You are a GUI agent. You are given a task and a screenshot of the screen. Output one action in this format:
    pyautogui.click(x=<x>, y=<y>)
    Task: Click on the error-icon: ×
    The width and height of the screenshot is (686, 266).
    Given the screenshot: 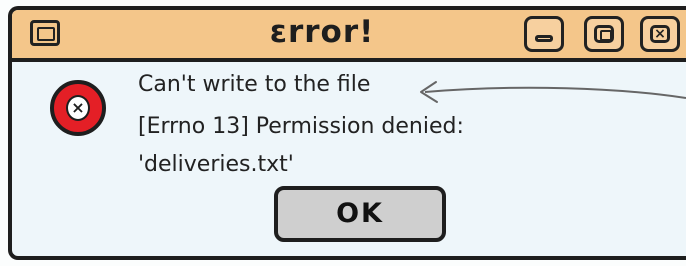 What is the action you would take?
    pyautogui.click(x=78, y=108)
    